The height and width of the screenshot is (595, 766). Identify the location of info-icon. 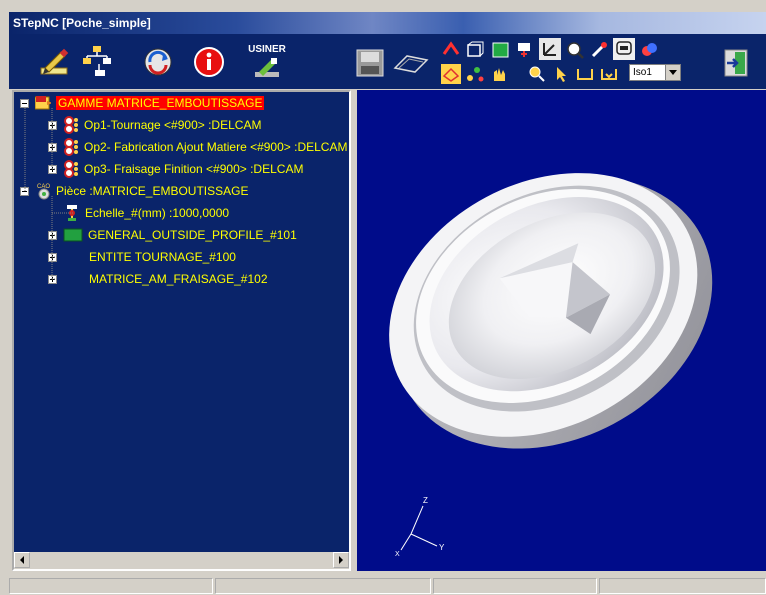
(209, 62).